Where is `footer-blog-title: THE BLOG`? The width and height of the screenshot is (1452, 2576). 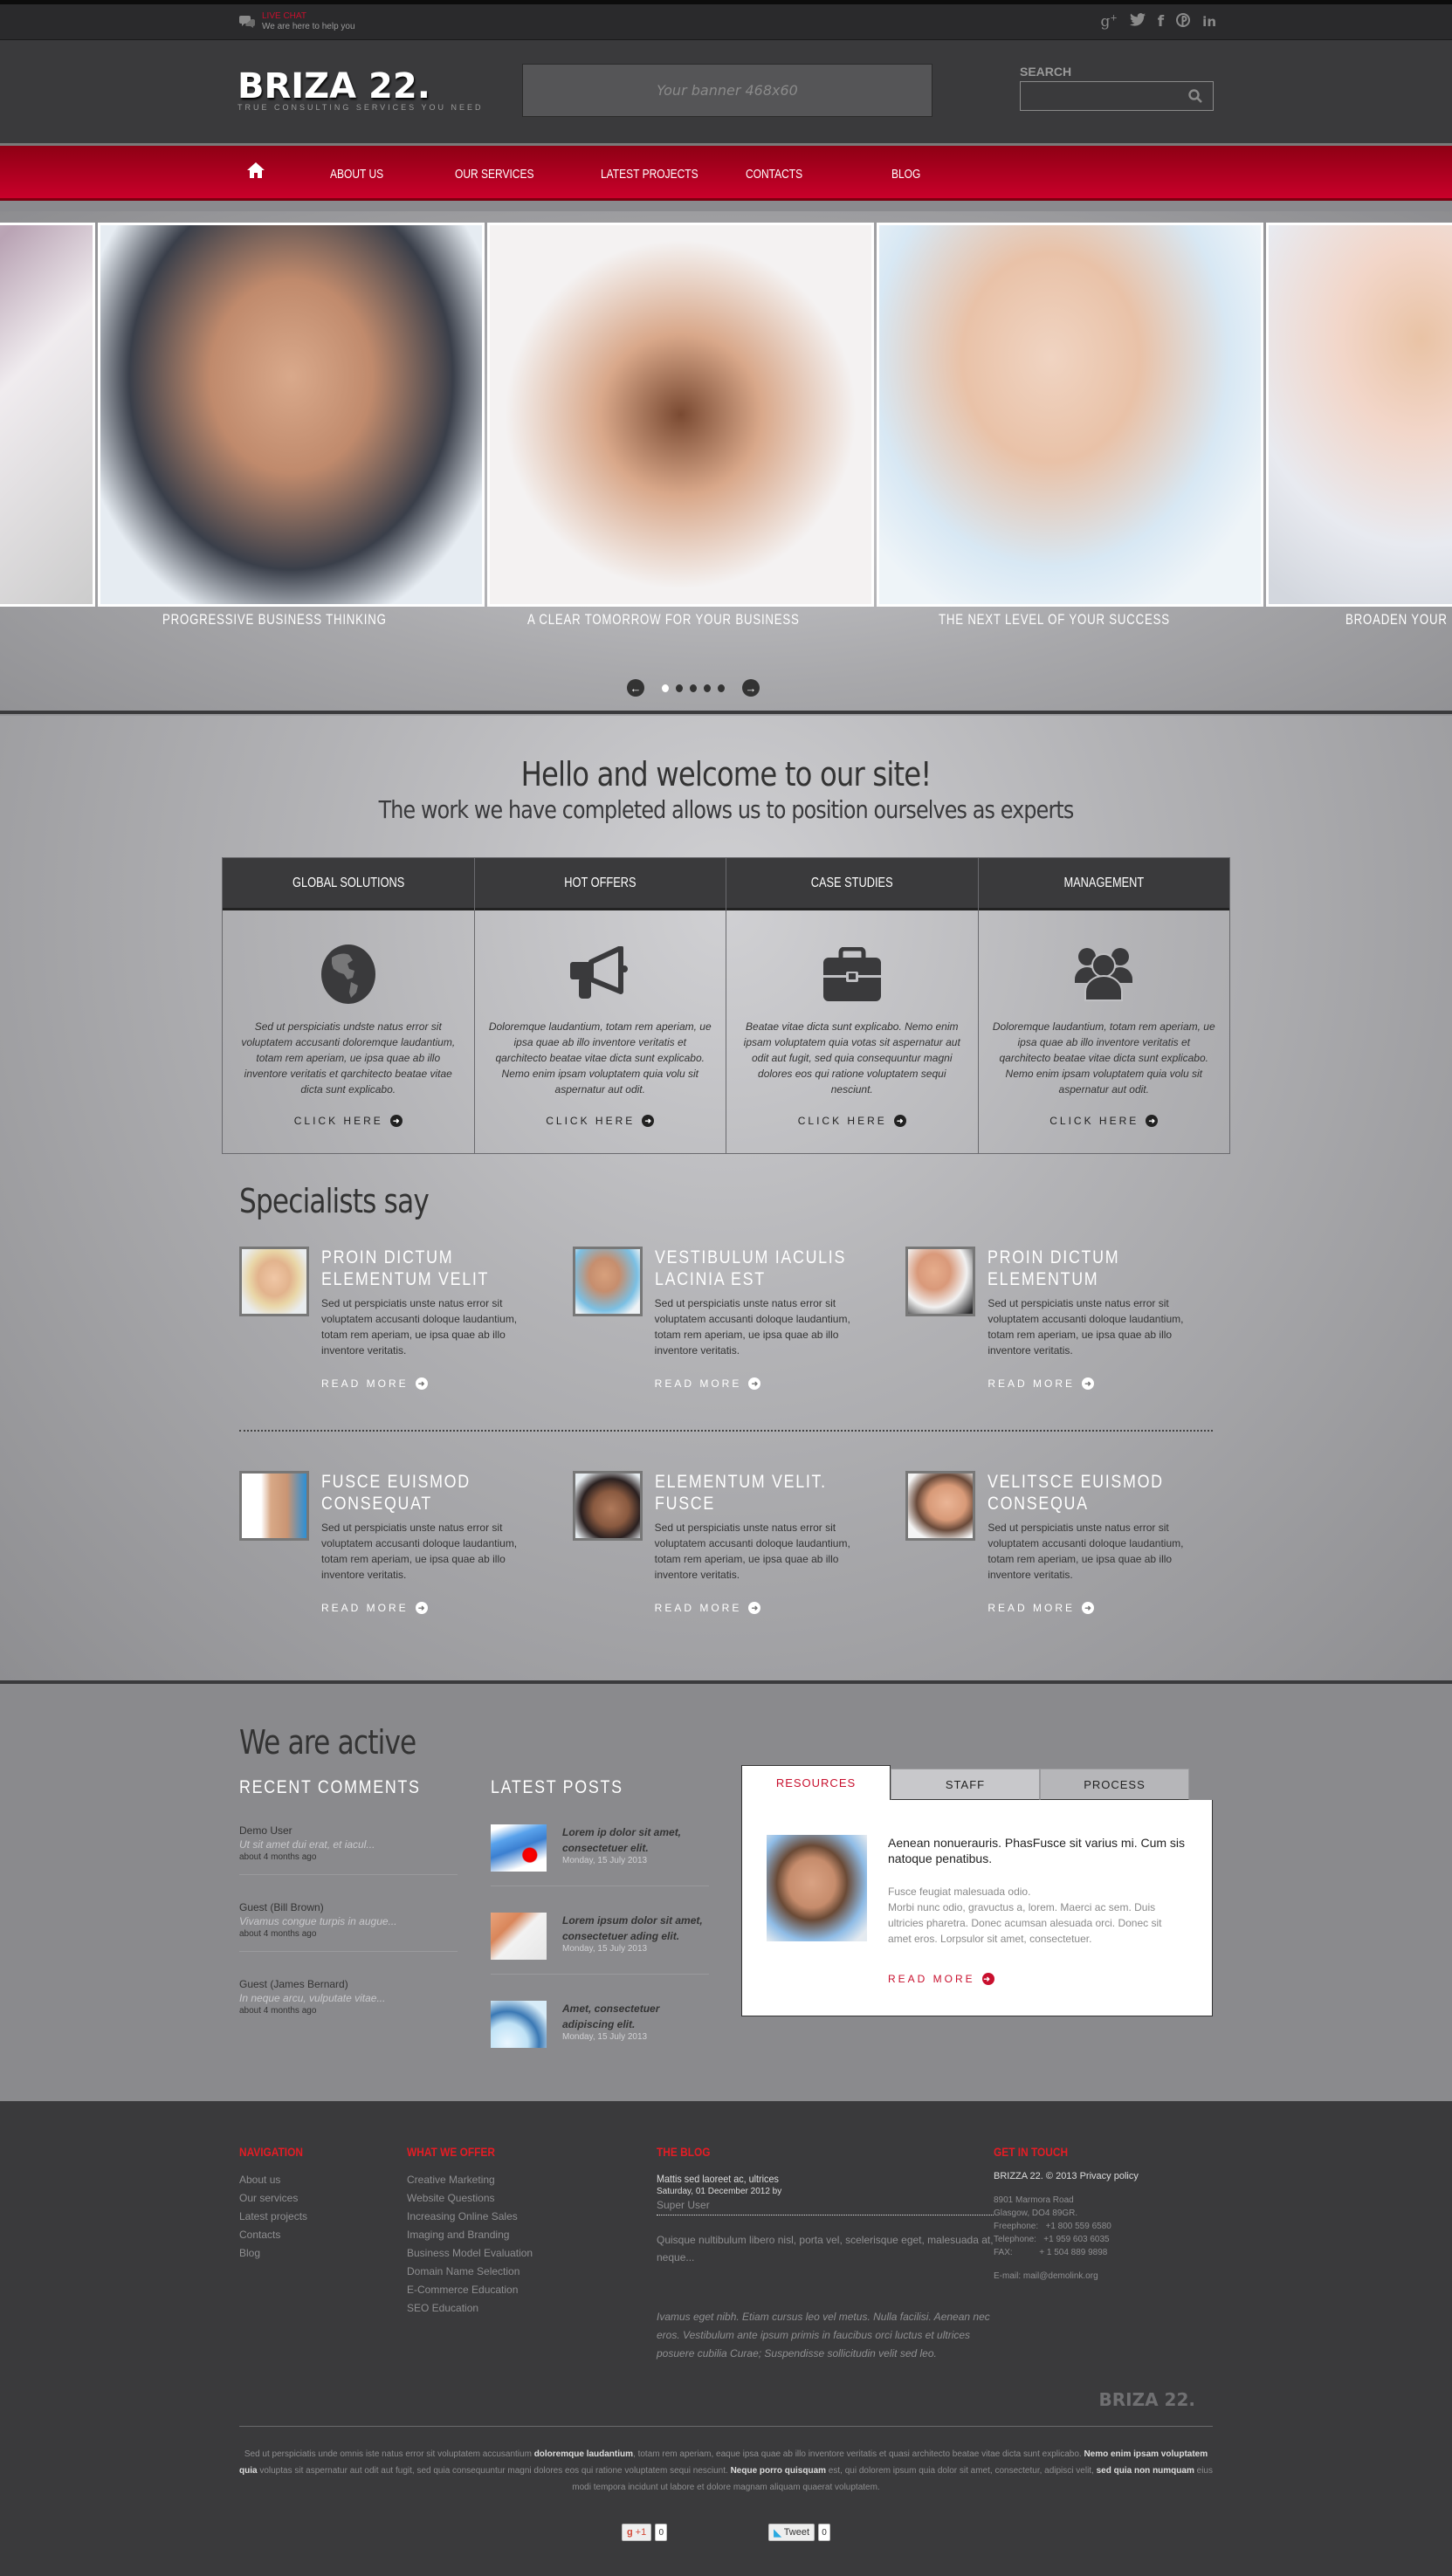
footer-blog-title: THE BLOG is located at coordinates (684, 2152).